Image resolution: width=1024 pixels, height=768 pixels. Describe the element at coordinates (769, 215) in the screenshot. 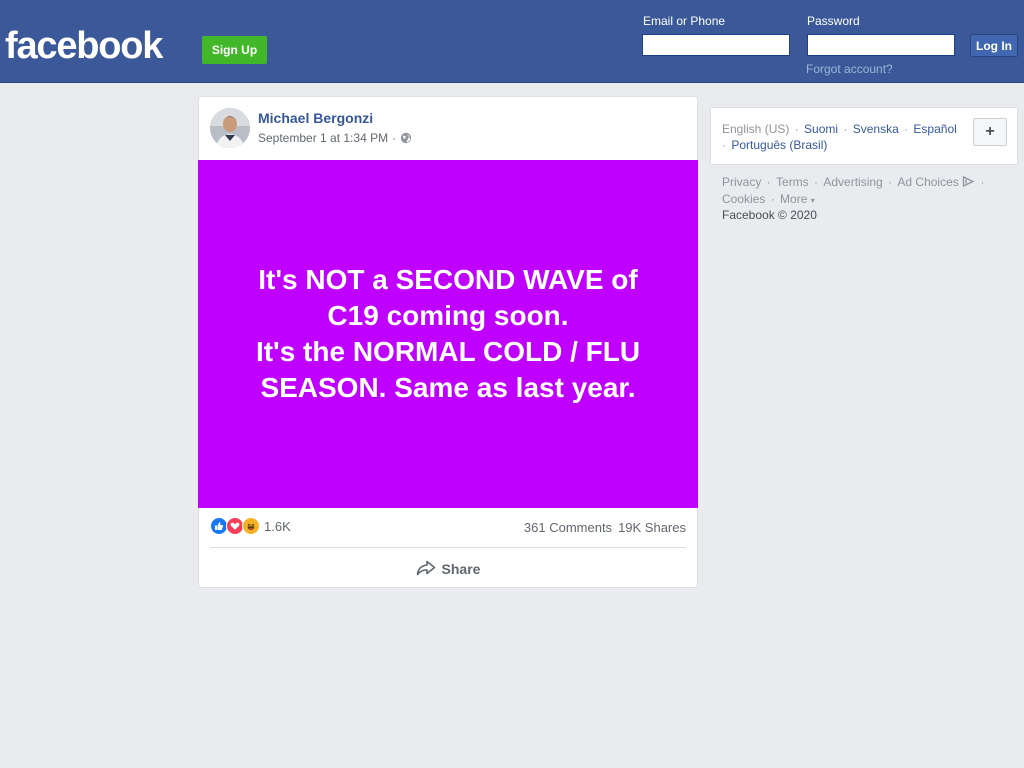

I see `copyright: Facebook © 2020` at that location.